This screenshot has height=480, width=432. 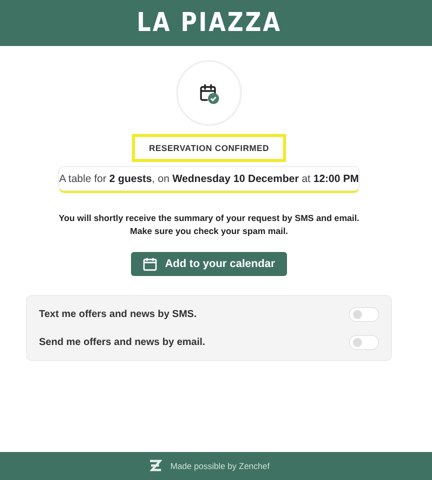 I want to click on footer-text: Made possible by Zenchef, so click(x=220, y=466).